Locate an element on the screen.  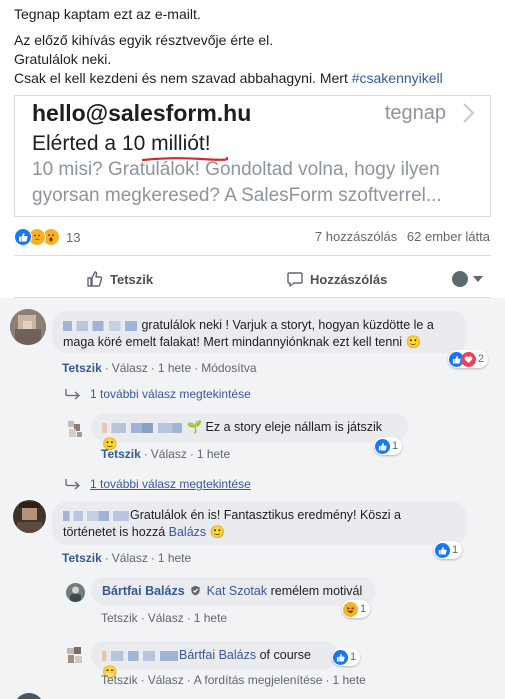
comment-button: Hozzászólás is located at coordinates (336, 279).